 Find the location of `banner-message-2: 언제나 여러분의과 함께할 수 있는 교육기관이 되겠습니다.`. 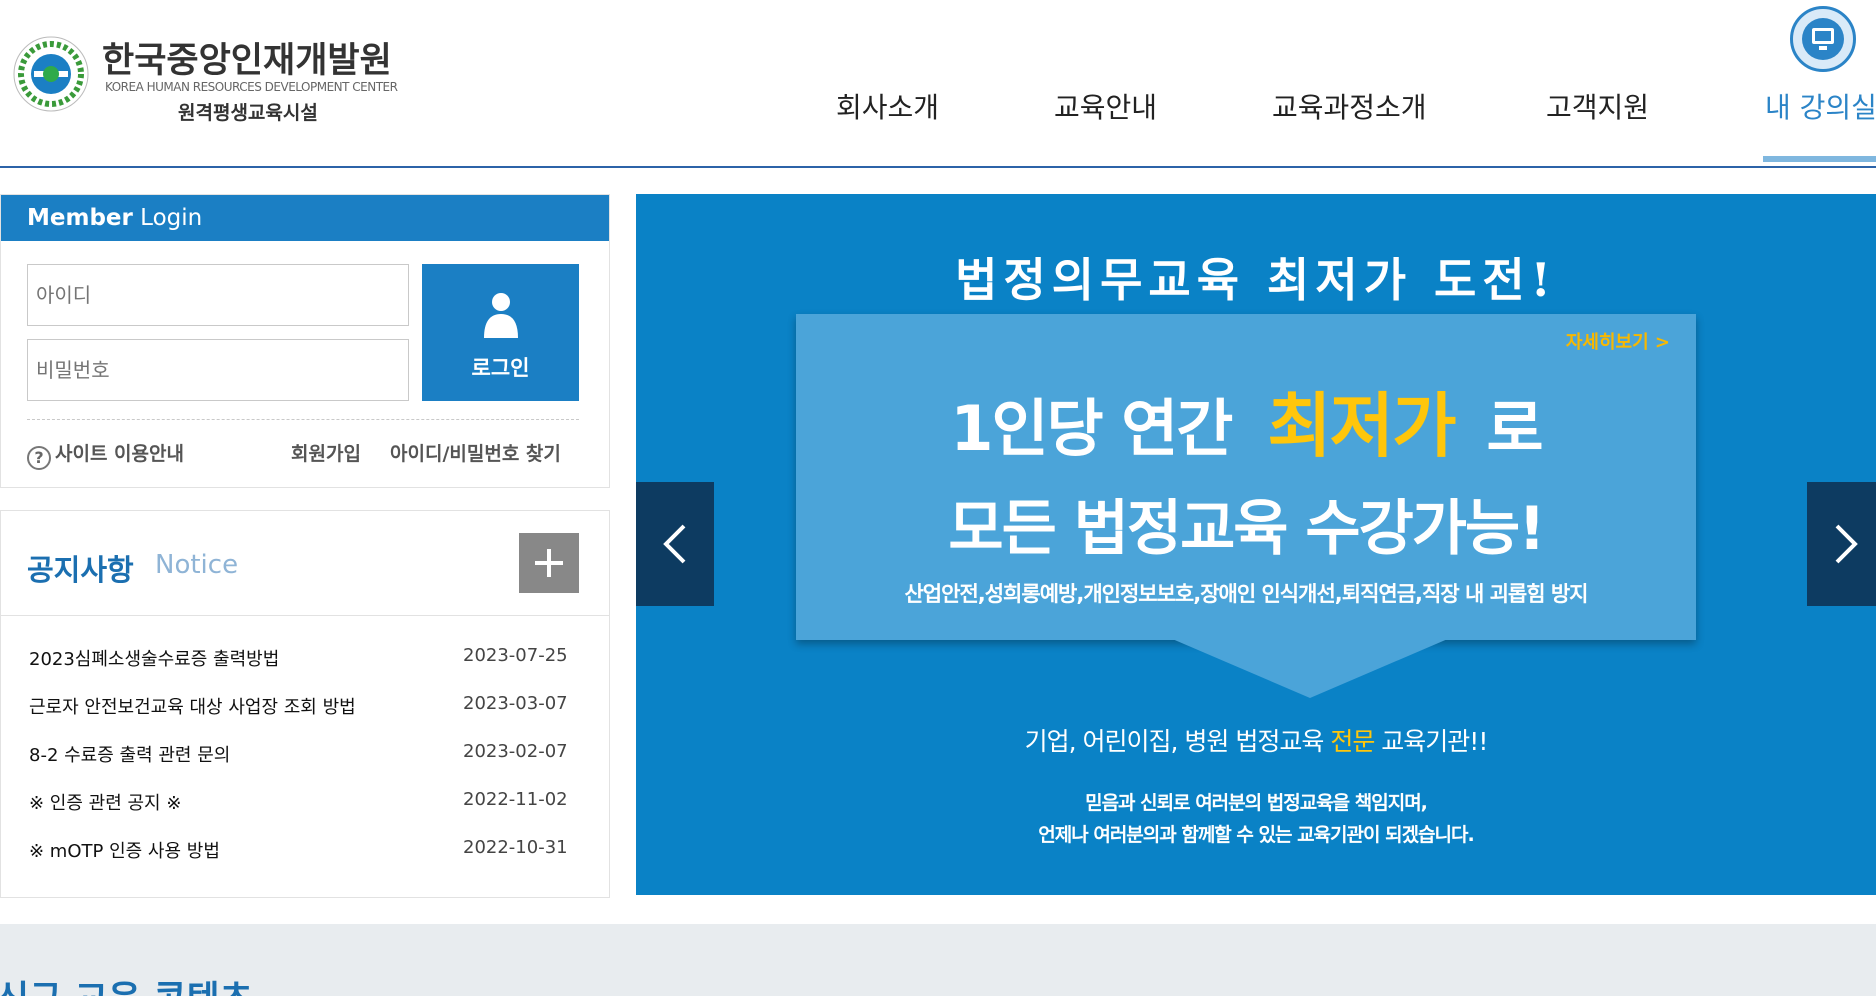

banner-message-2: 언제나 여러분의과 함께할 수 있는 교육기관이 되겠습니다. is located at coordinates (1256, 835).